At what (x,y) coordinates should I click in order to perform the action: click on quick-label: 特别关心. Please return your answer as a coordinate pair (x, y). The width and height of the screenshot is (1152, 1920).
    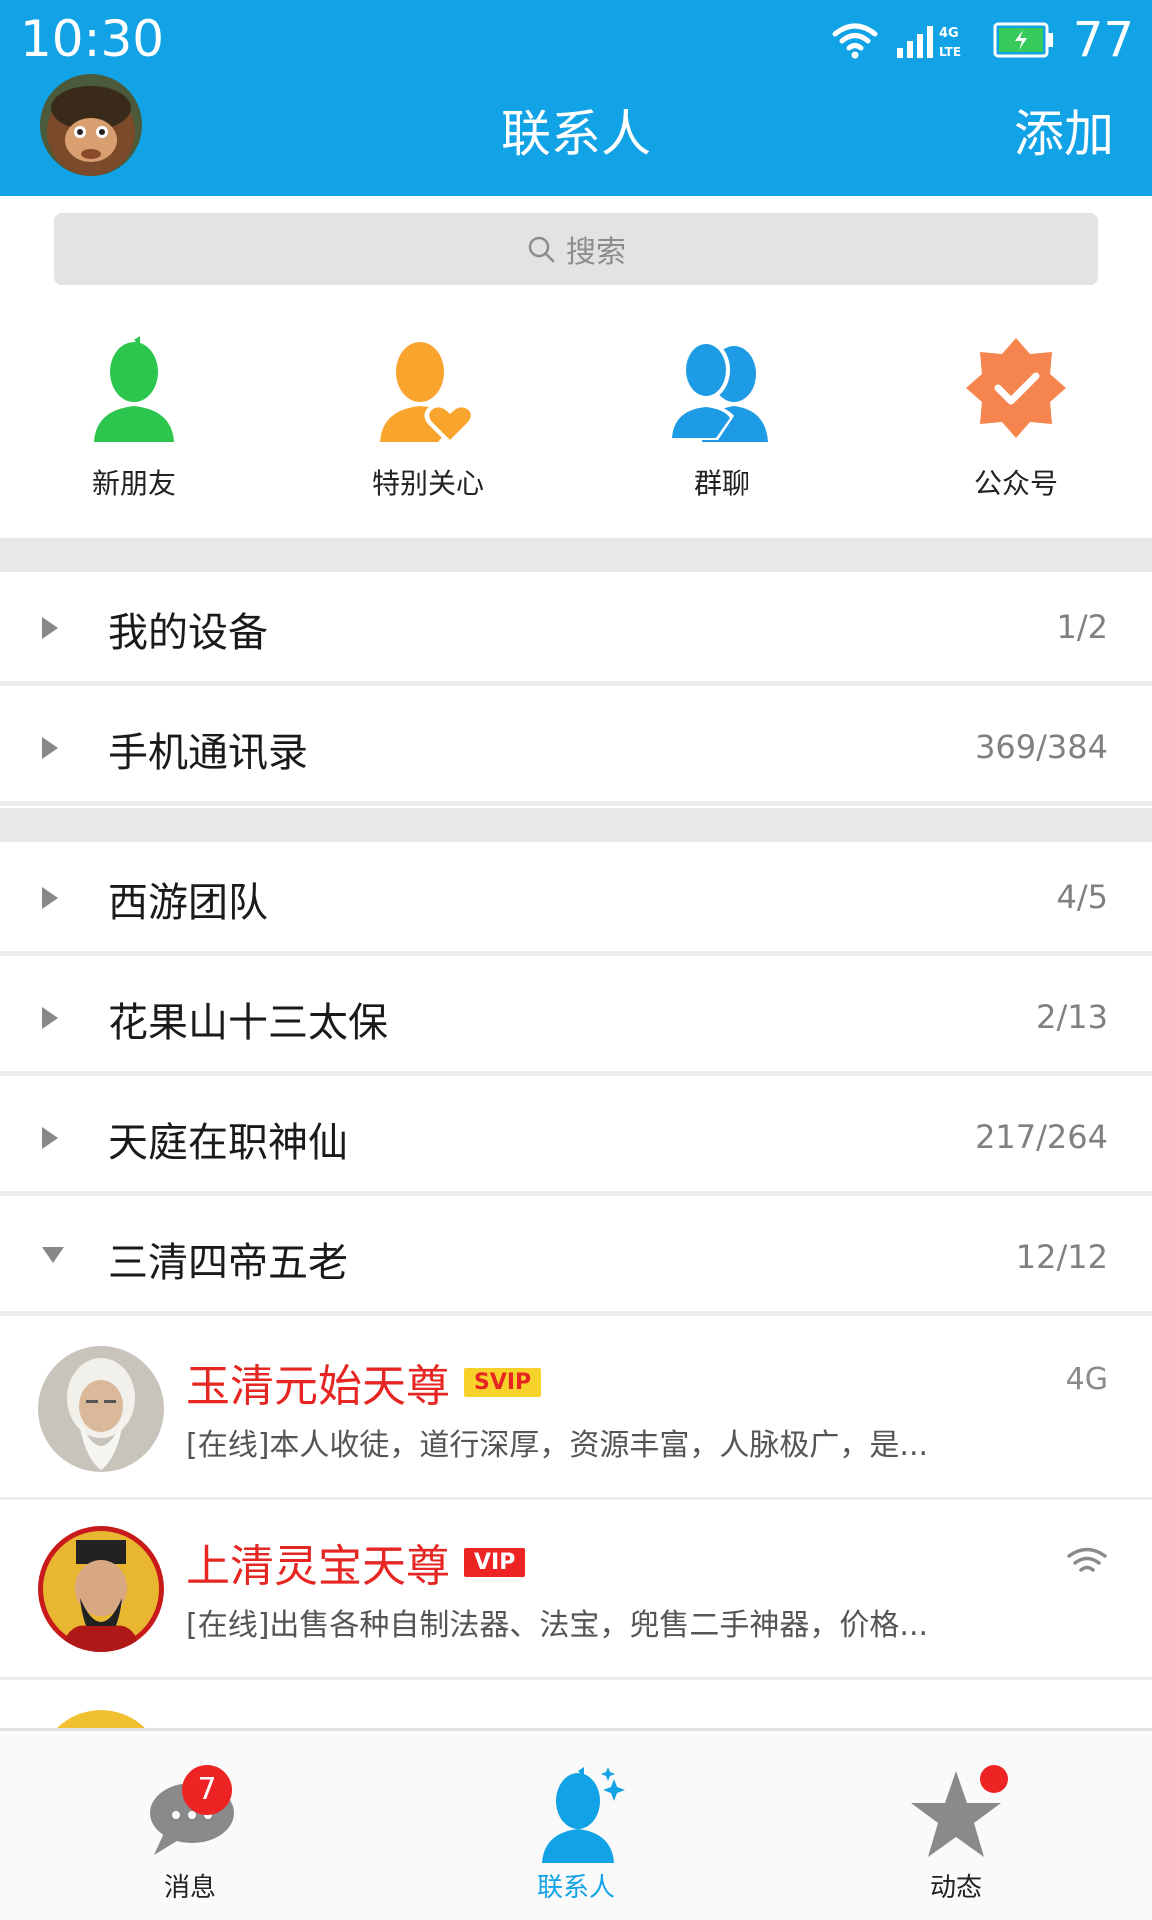
    Looking at the image, I should click on (427, 483).